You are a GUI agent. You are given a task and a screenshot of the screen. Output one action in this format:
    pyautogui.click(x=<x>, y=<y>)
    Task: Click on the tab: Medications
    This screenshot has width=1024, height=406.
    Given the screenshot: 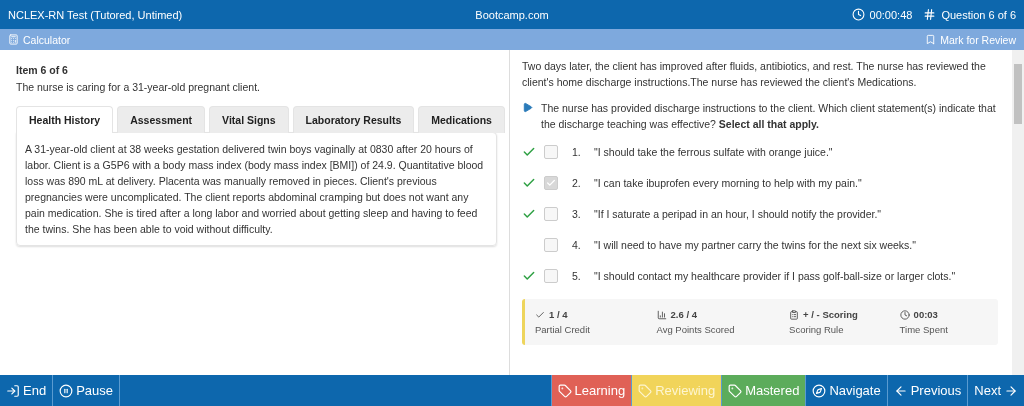 What is the action you would take?
    pyautogui.click(x=461, y=119)
    